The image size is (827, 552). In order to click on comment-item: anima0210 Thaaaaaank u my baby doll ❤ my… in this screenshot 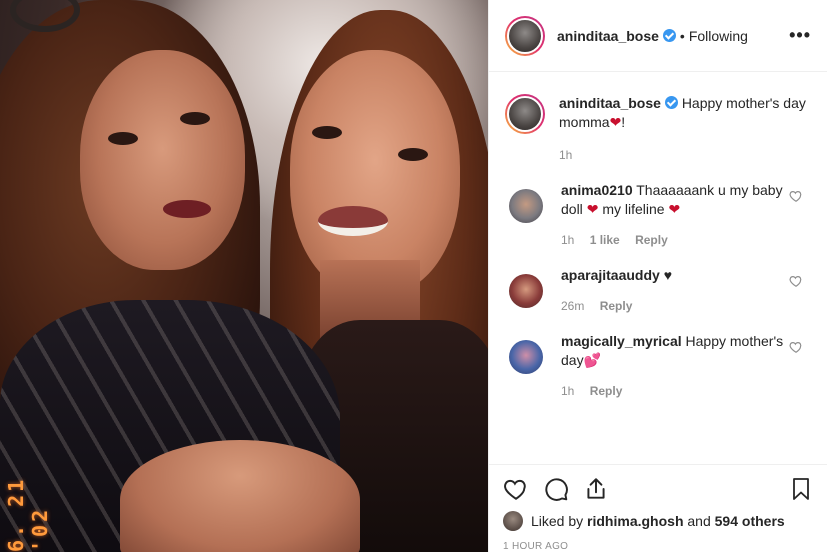, I will do `click(658, 215)`.